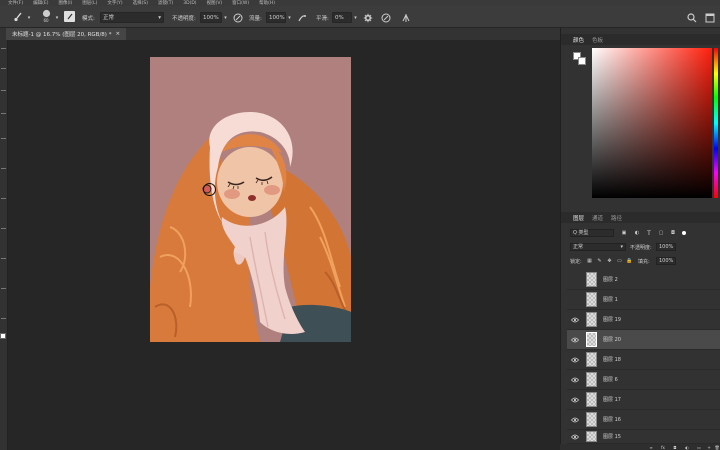 This screenshot has height=450, width=720. Describe the element at coordinates (610, 300) in the screenshot. I see `layer-name: 图层 1` at that location.